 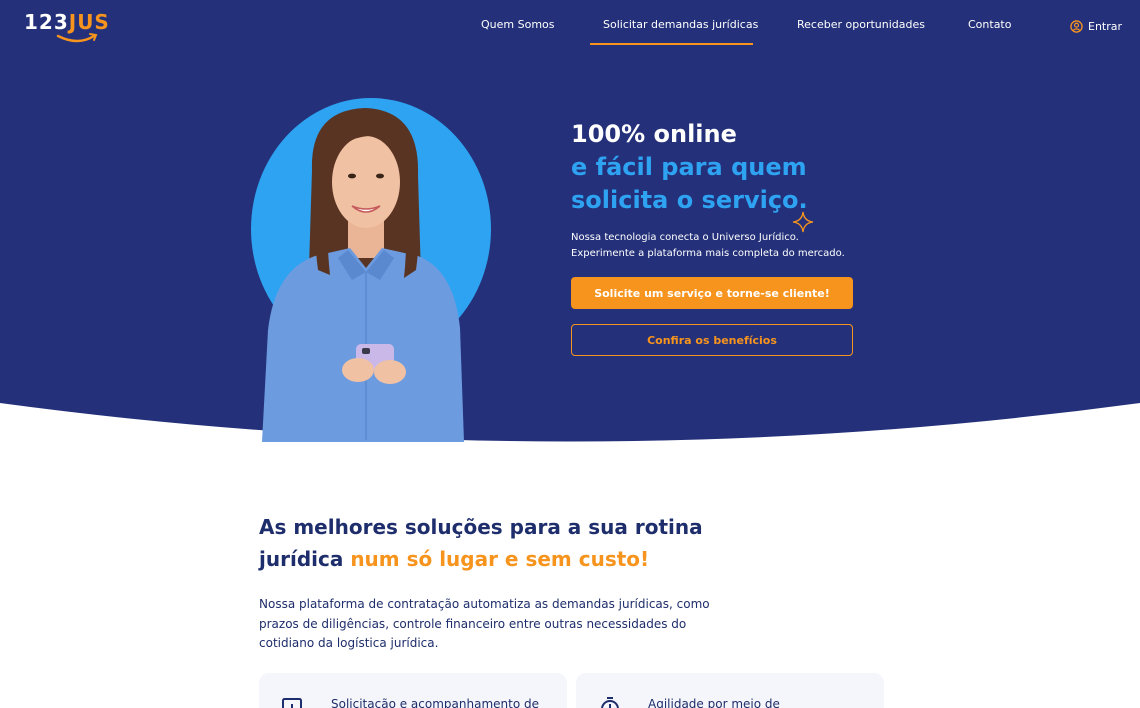 What do you see at coordinates (730, 690) in the screenshot?
I see `feature-card: Agilidade por meio de` at bounding box center [730, 690].